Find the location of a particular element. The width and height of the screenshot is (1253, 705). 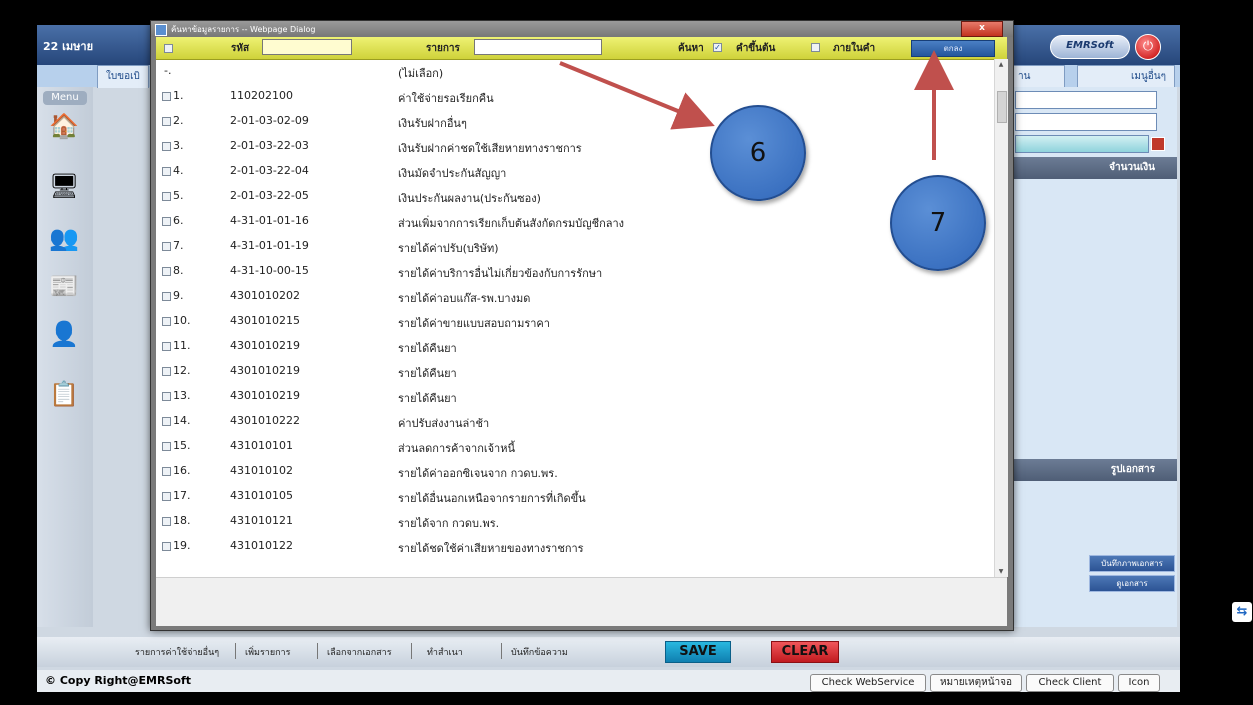

scroll-up-icon: ▲ is located at coordinates (1001, 64).